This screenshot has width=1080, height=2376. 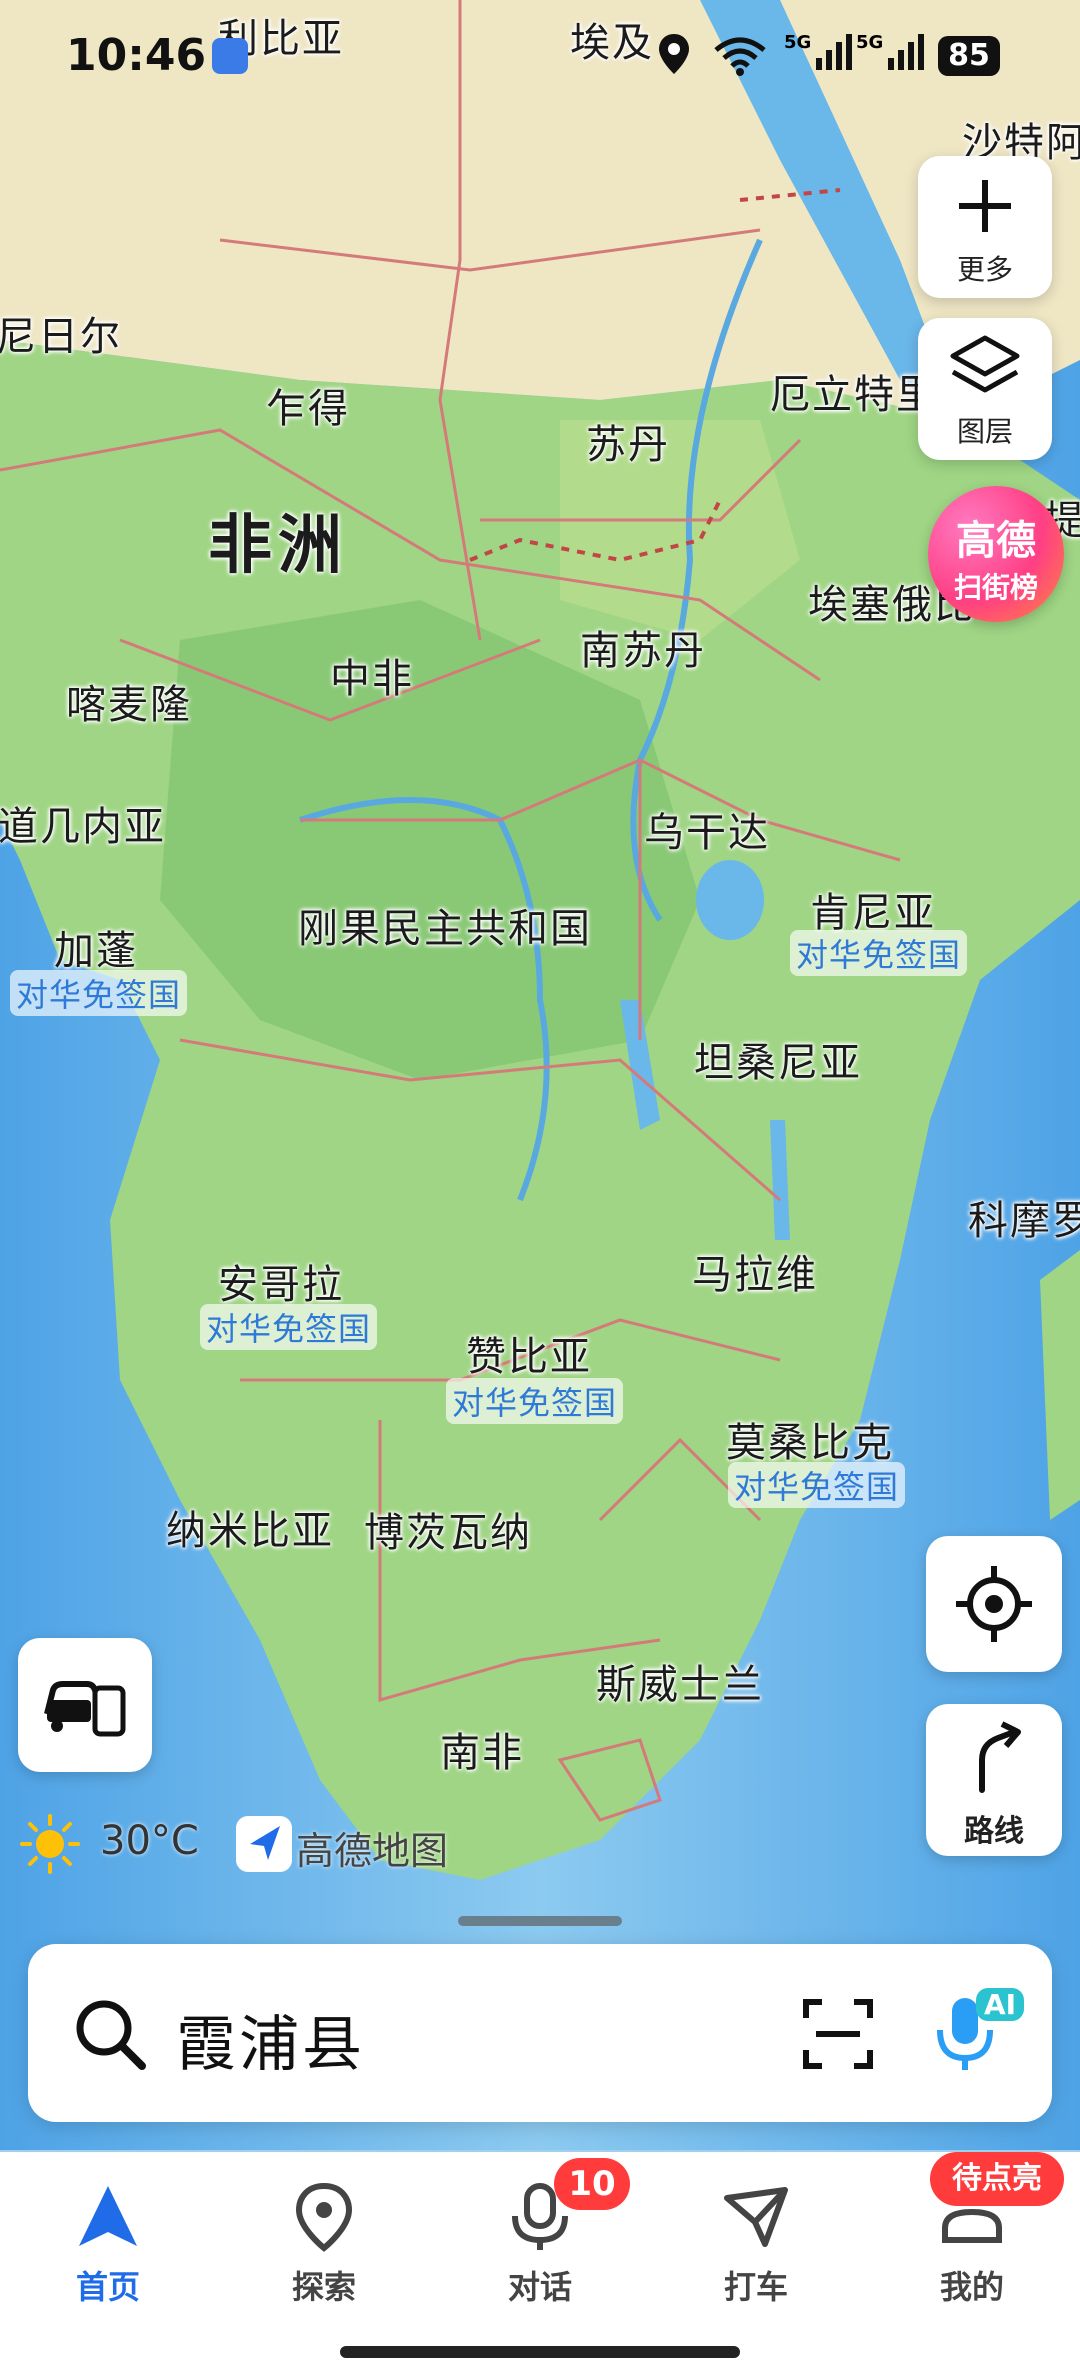 What do you see at coordinates (1000, 2004) in the screenshot?
I see `ai-badge: AI` at bounding box center [1000, 2004].